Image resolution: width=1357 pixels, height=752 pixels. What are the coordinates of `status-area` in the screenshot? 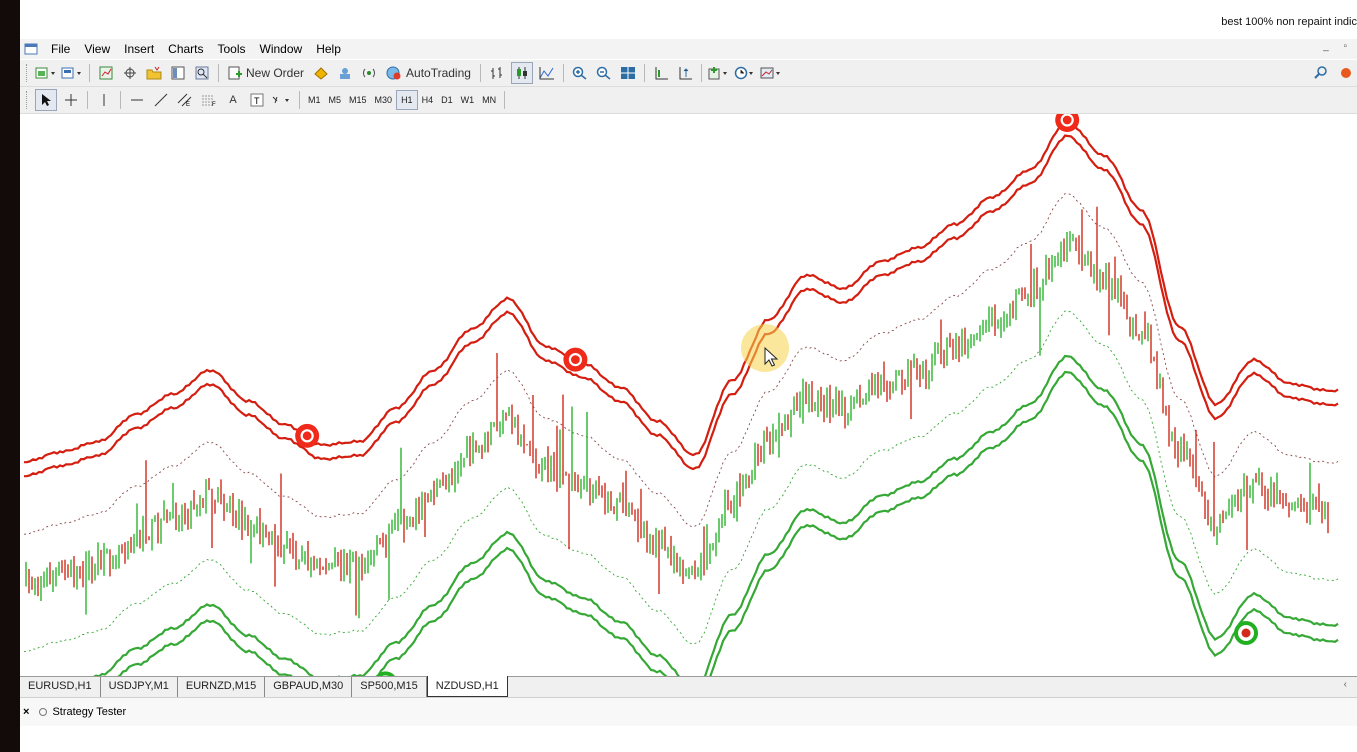 It's located at (688, 739).